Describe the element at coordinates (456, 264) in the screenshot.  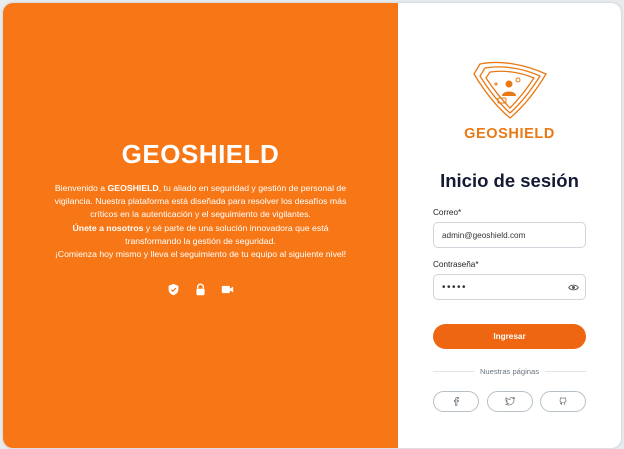
I see `password-label: Contraseña*` at that location.